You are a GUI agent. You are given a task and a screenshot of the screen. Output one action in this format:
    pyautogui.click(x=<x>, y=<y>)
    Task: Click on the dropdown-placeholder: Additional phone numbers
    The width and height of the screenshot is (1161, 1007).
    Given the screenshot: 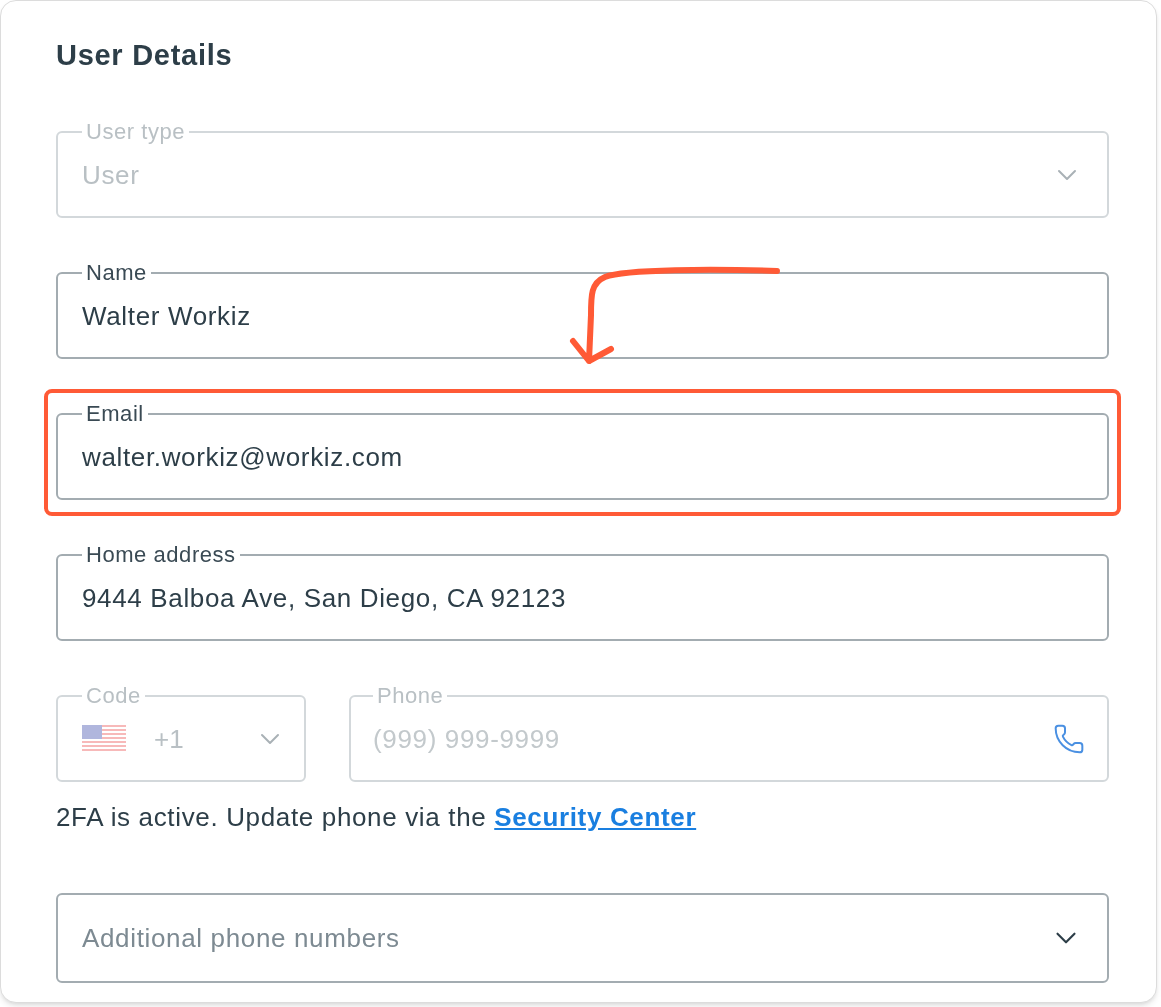 What is the action you would take?
    pyautogui.click(x=241, y=938)
    